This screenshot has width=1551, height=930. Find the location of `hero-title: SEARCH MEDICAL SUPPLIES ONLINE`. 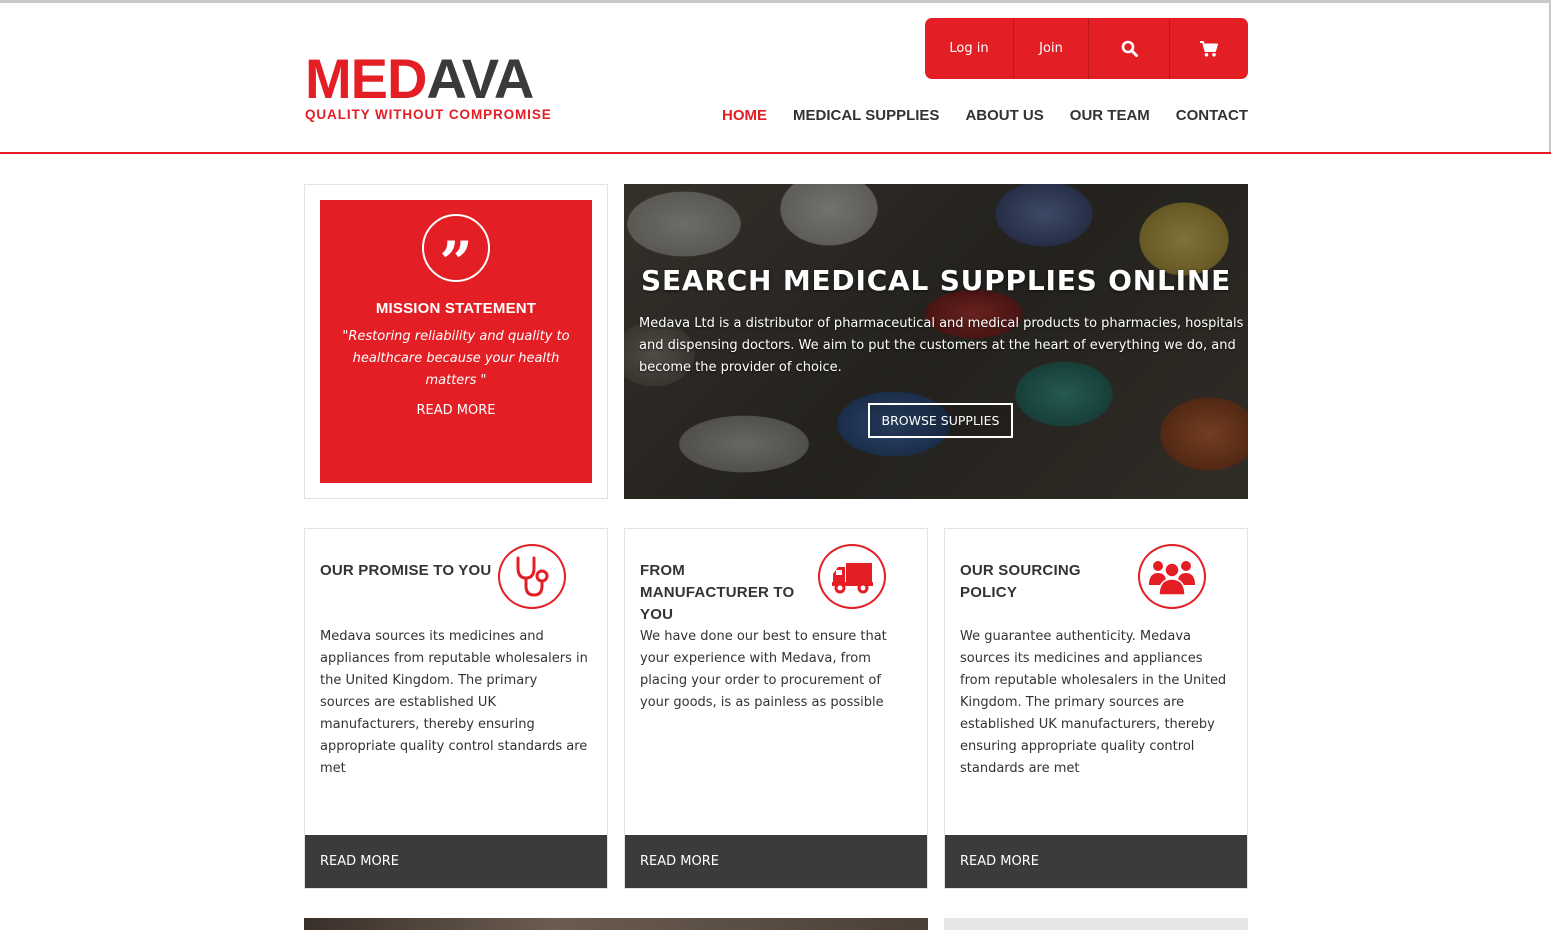

hero-title: SEARCH MEDICAL SUPPLIES ONLINE is located at coordinates (935, 280).